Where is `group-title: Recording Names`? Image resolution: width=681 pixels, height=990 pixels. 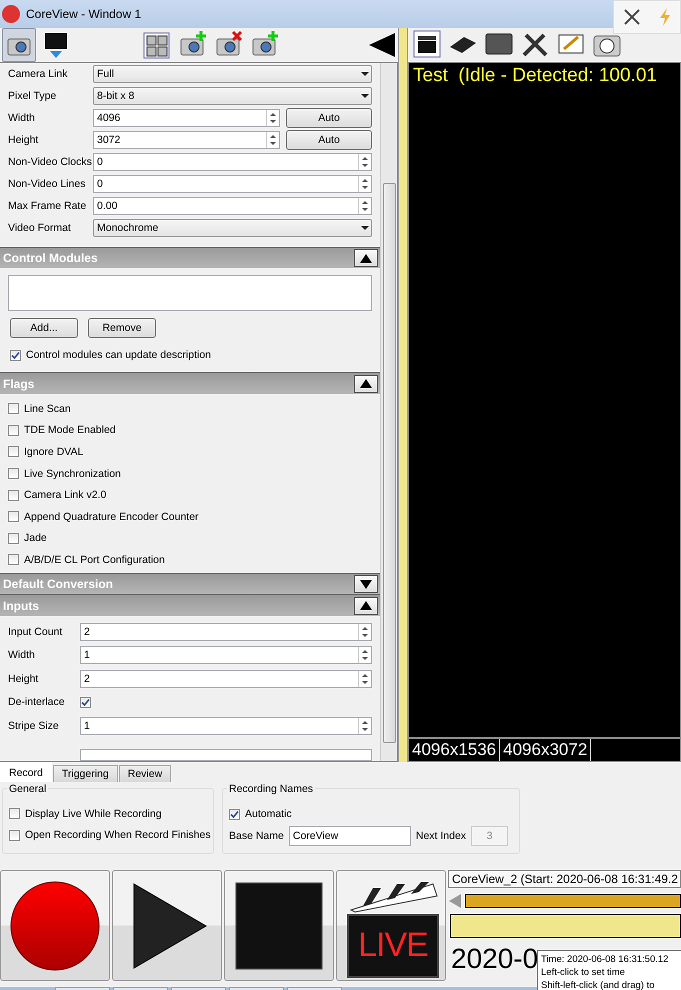 group-title: Recording Names is located at coordinates (271, 789).